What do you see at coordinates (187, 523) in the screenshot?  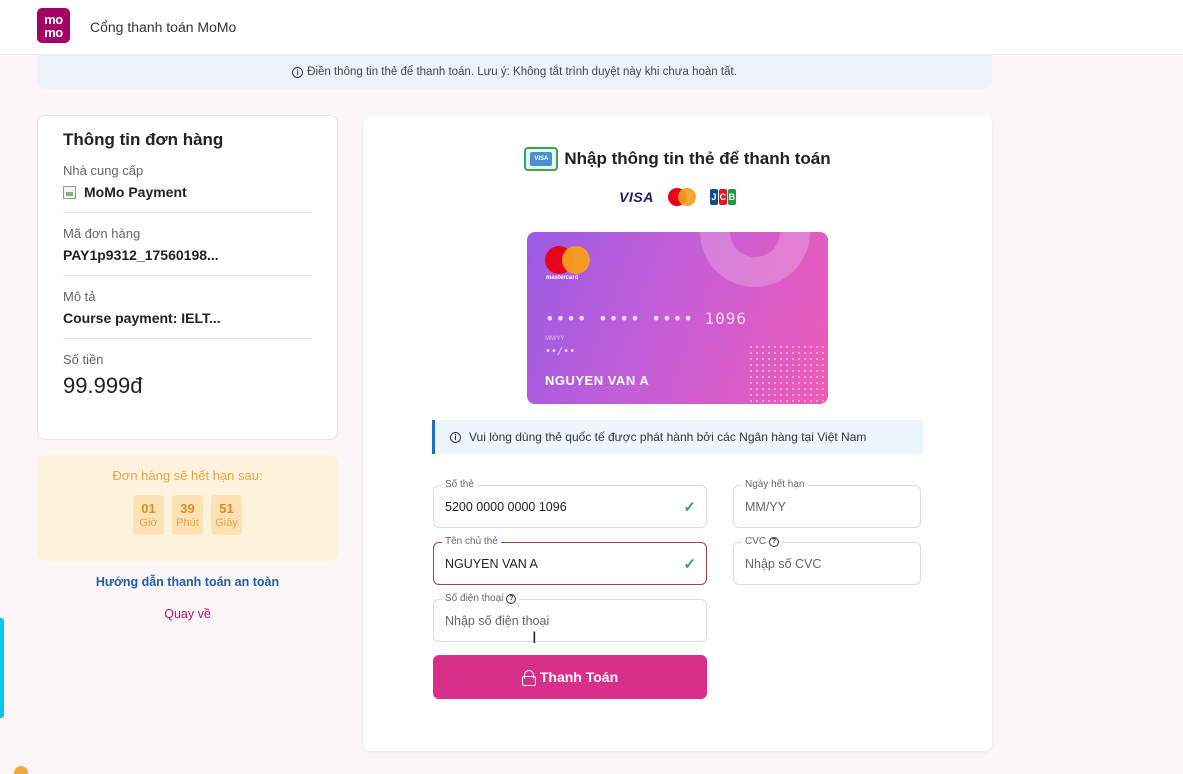 I see `minutes-unit: Phút` at bounding box center [187, 523].